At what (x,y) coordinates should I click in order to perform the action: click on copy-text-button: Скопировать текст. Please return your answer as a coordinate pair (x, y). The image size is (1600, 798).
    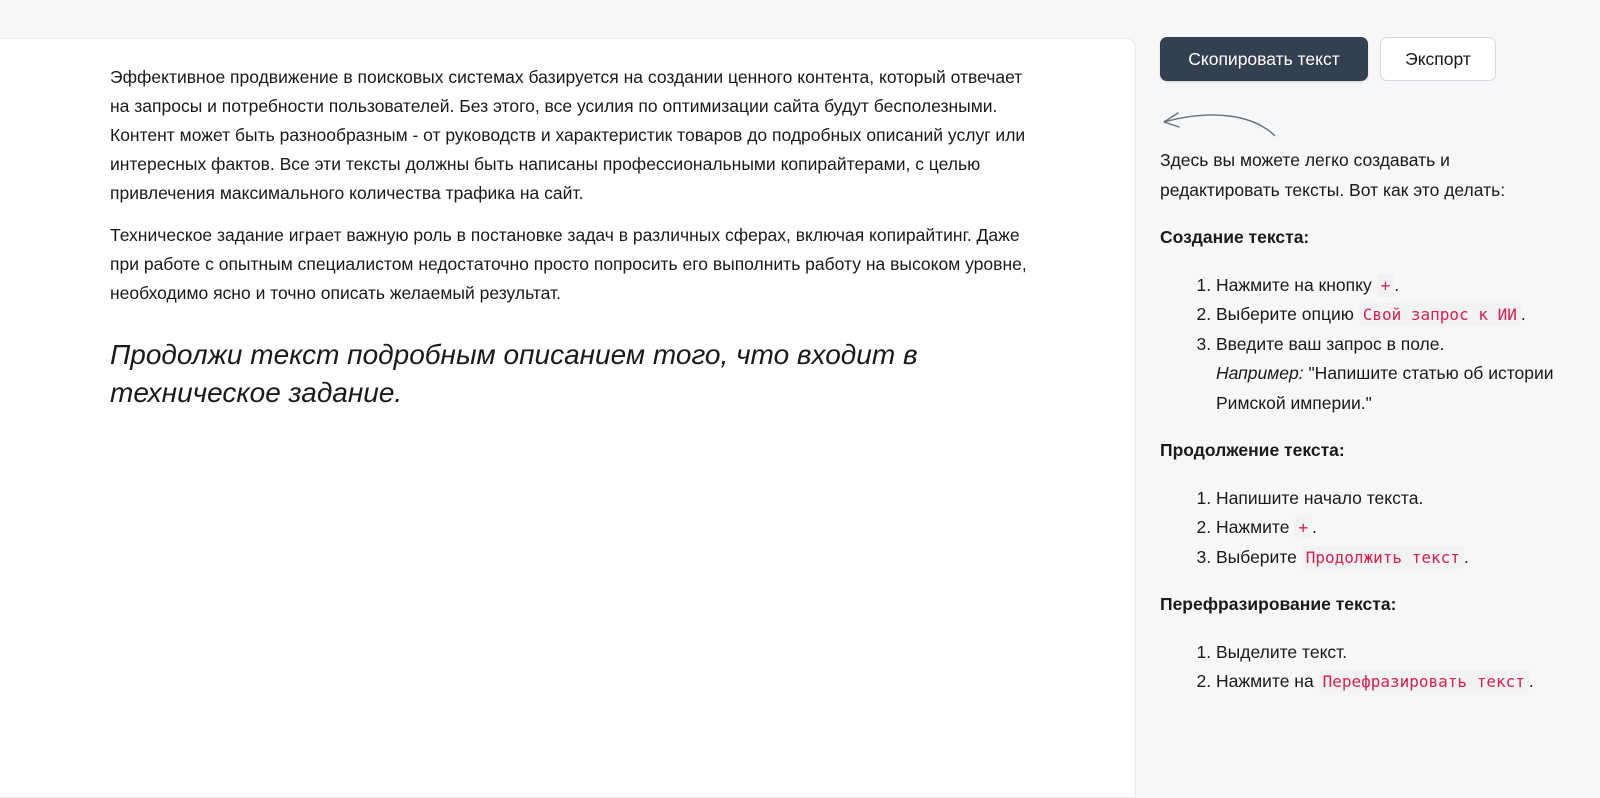
    Looking at the image, I should click on (1264, 59).